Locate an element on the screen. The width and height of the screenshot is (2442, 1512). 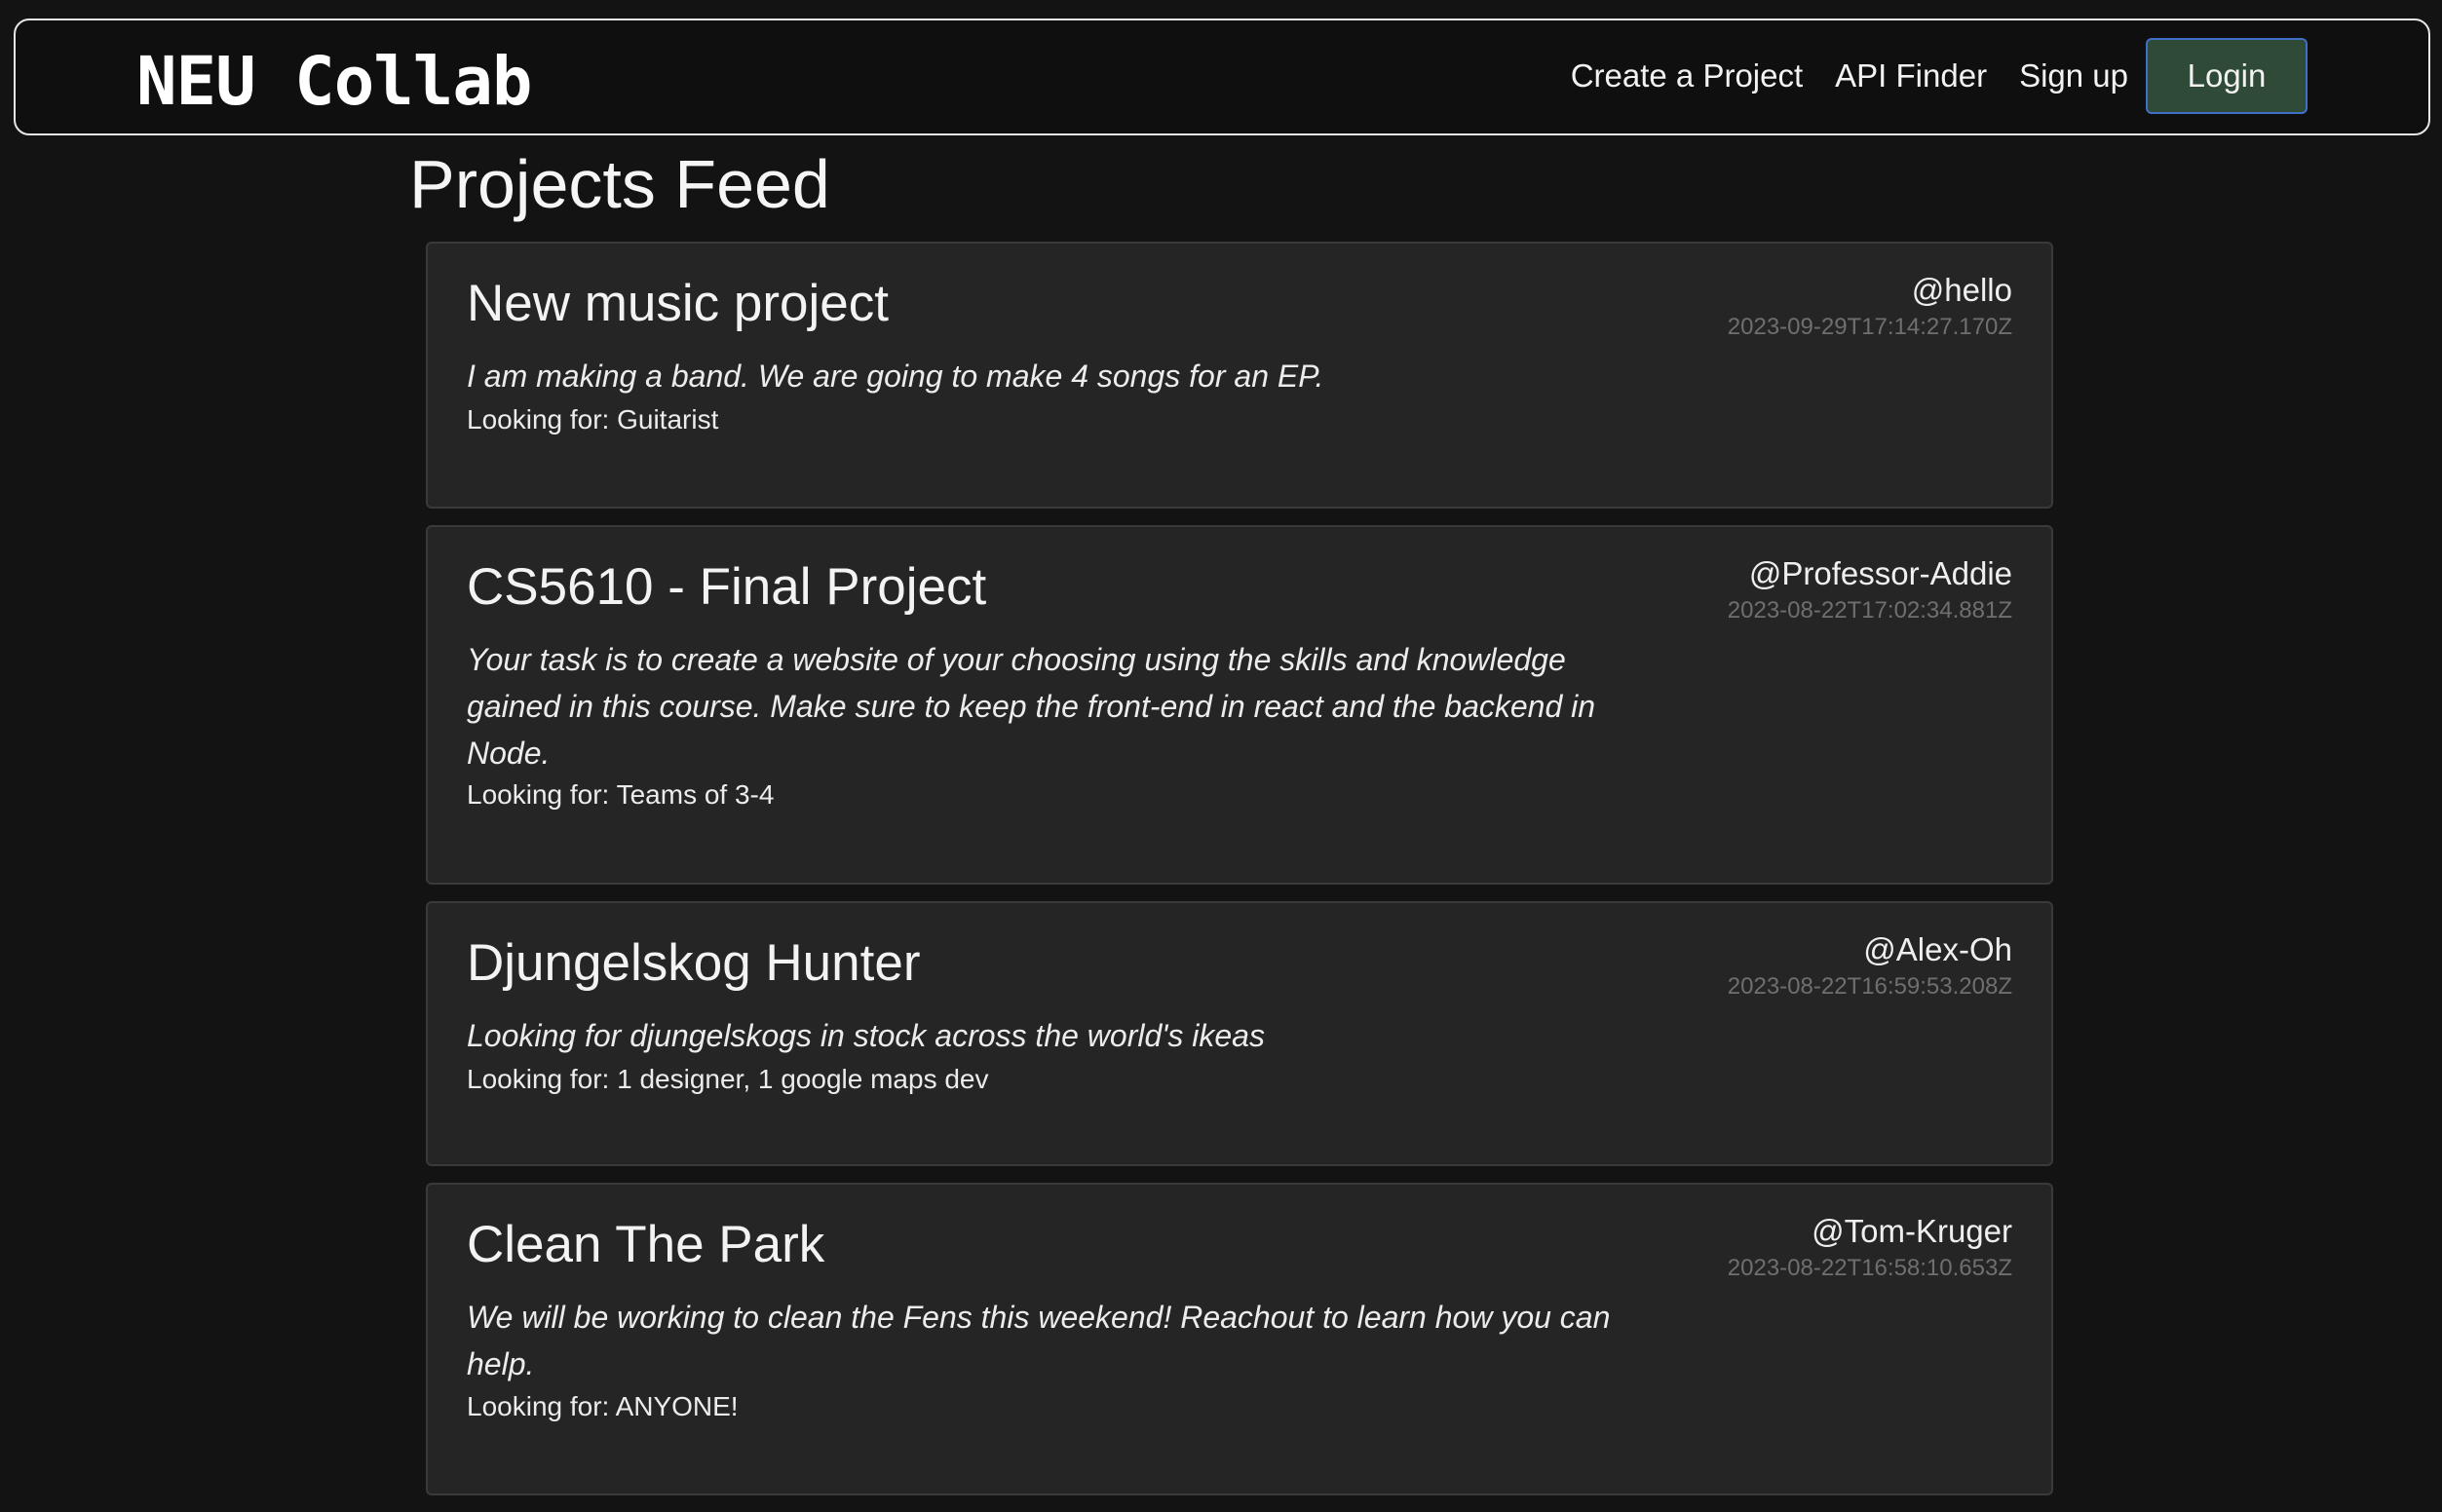
project-timestamp: 2023-09-29T17:14:27.170Z is located at coordinates (1869, 327).